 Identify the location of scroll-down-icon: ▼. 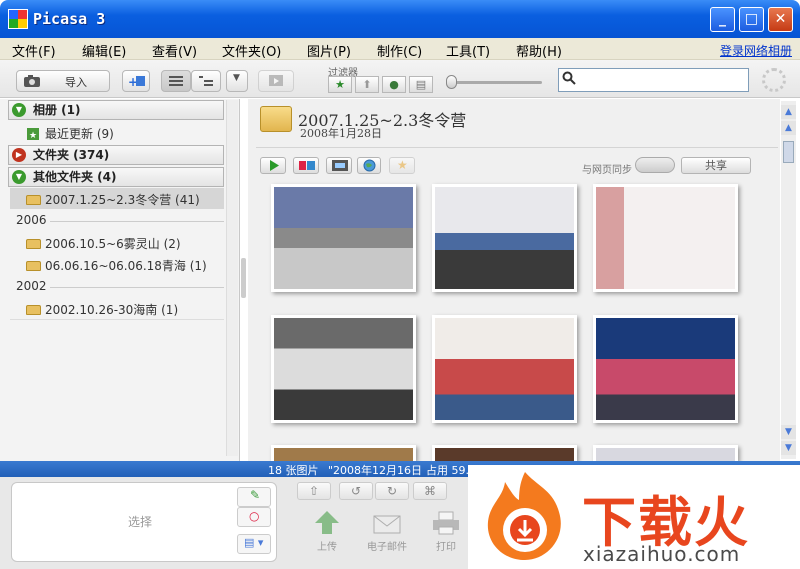
(788, 448).